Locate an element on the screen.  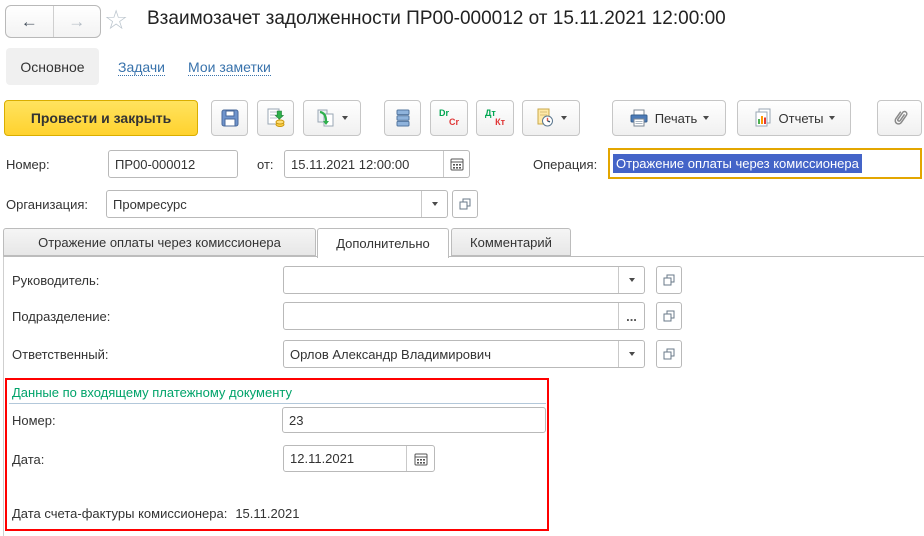
dr-cr-icon: Dr Cr is located at coordinates (449, 118).